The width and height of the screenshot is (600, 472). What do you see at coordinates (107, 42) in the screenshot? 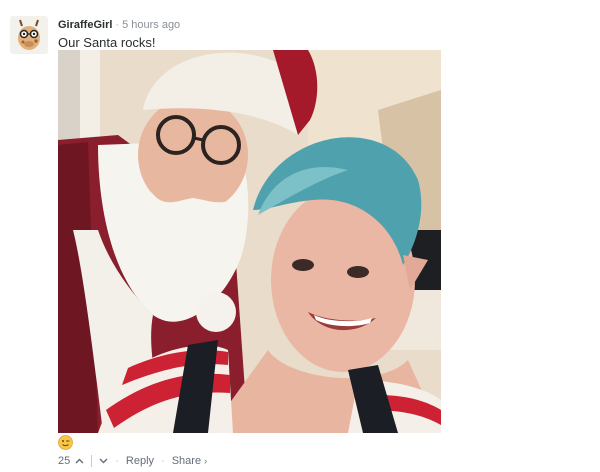
I see `comment-text: Our Santa rocks!` at bounding box center [107, 42].